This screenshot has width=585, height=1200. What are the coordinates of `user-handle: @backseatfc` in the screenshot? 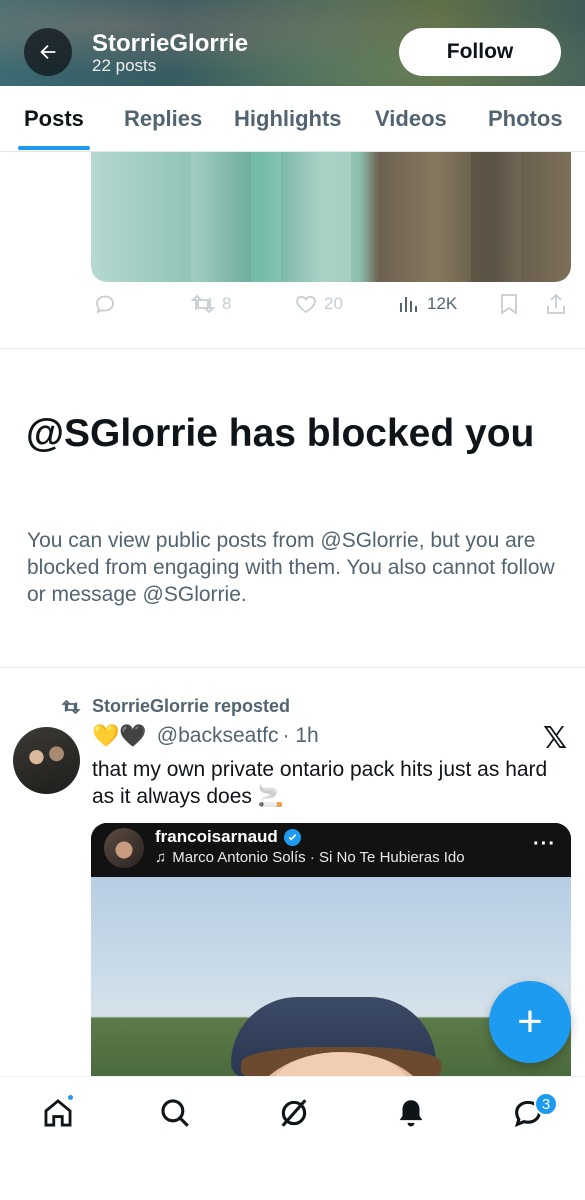 It's located at (218, 736).